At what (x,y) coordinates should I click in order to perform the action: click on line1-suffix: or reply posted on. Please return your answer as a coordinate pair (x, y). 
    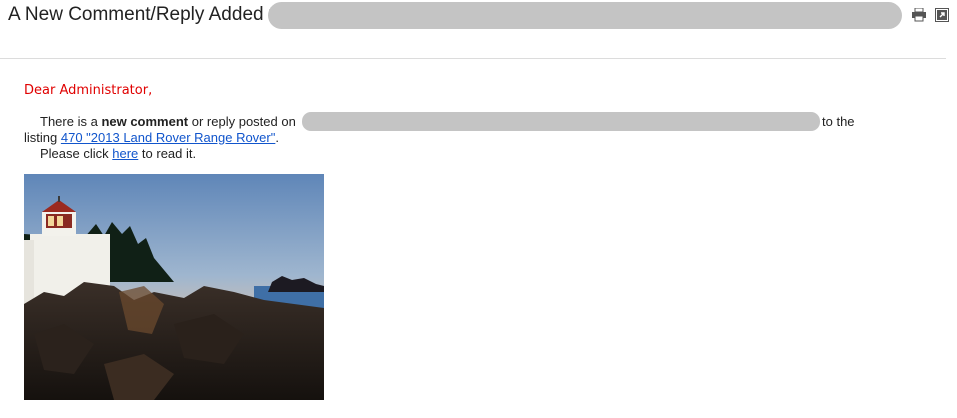
    Looking at the image, I should click on (243, 121).